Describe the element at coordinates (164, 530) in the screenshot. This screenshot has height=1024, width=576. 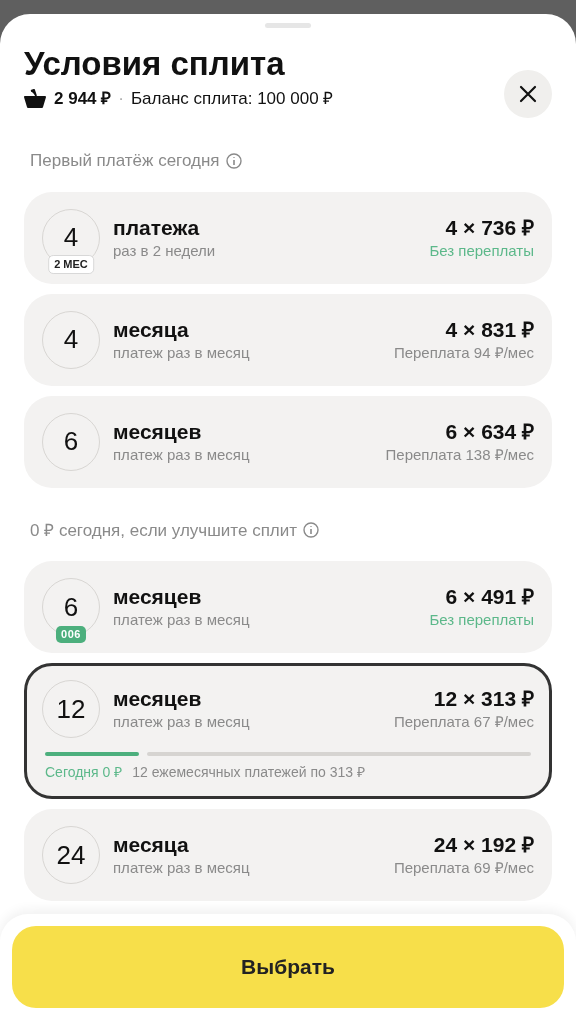
I see `section-heading: 0 ₽ сегодня, если улучшите сплит` at that location.